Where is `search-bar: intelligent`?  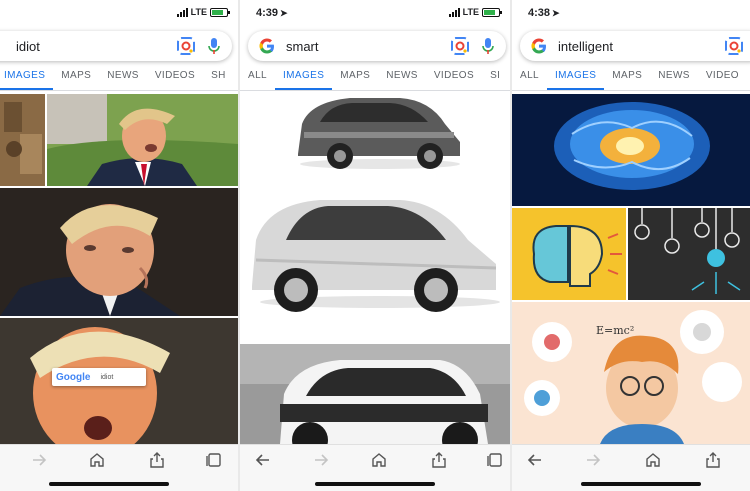 search-bar: intelligent is located at coordinates (635, 46).